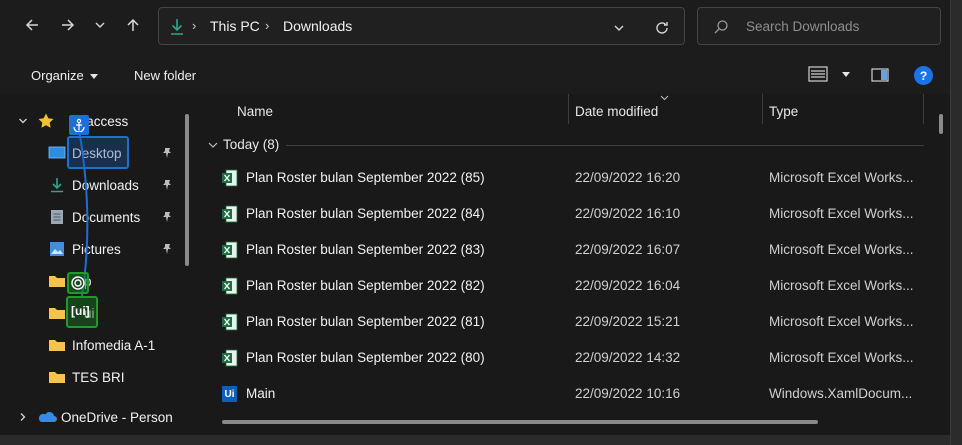  What do you see at coordinates (665, 111) in the screenshot?
I see `column-header-date-modified: Date modified` at bounding box center [665, 111].